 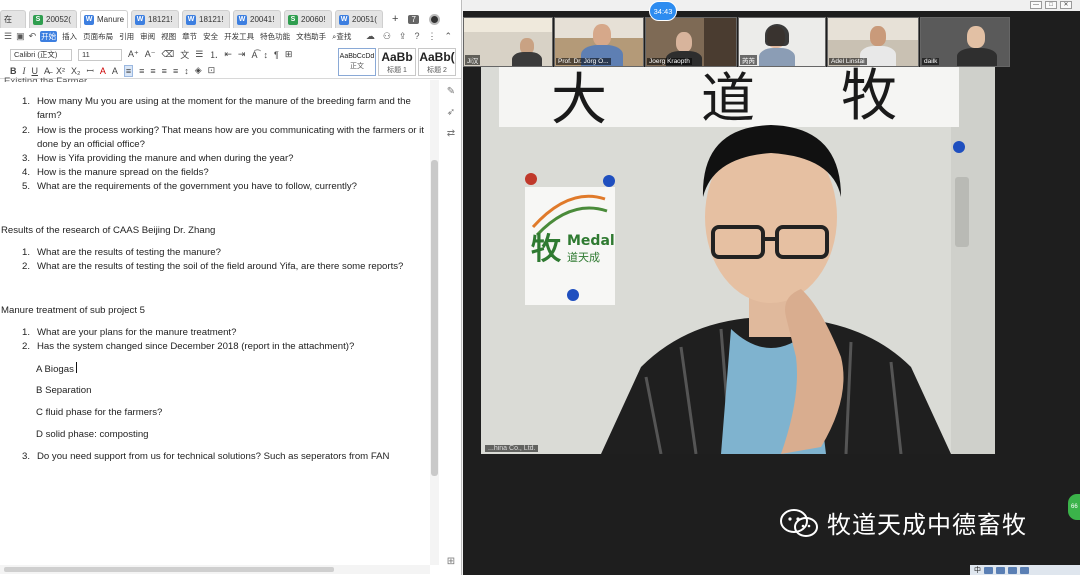 What do you see at coordinates (265, 55) in the screenshot?
I see `sort-icon: ↕` at bounding box center [265, 55].